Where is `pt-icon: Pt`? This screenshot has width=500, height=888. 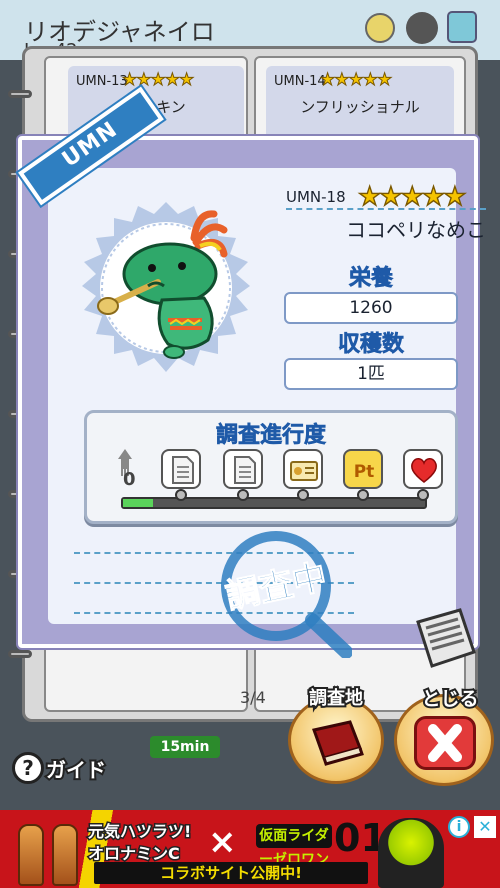 pt-icon: Pt is located at coordinates (363, 469).